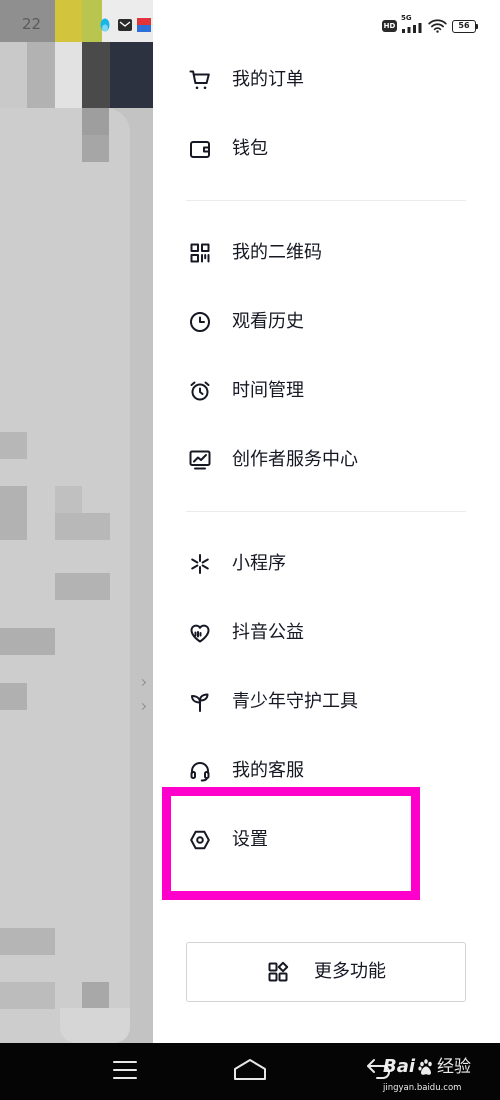  Describe the element at coordinates (200, 702) in the screenshot. I see `sprout-icon` at that location.